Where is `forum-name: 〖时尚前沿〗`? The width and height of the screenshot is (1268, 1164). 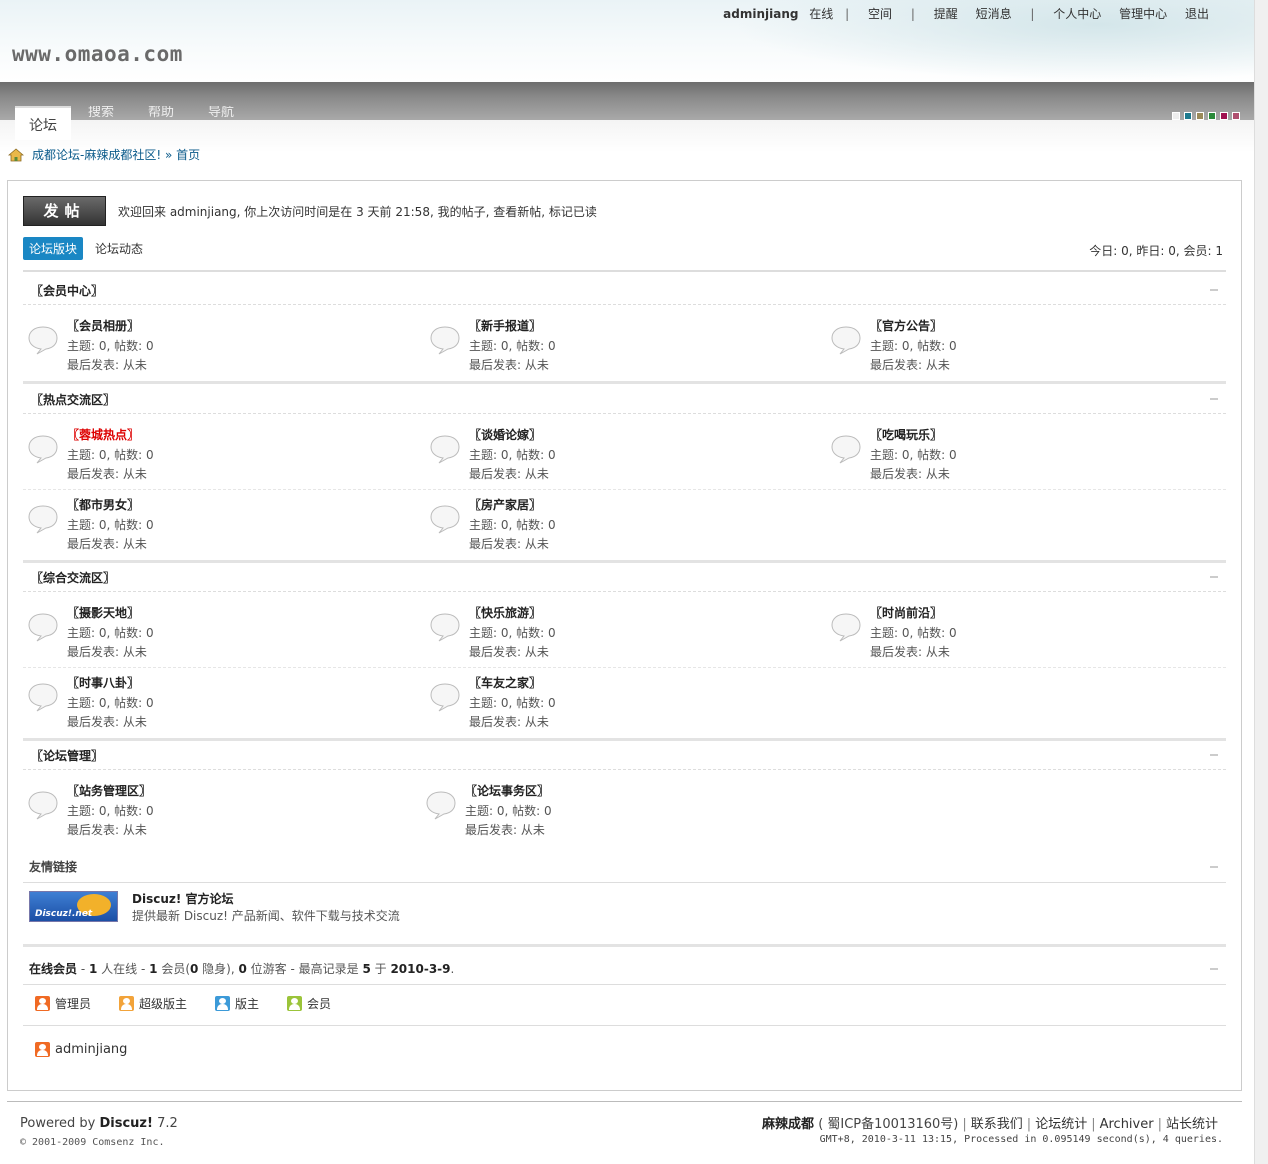
forum-name: 〖时尚前沿〗 is located at coordinates (906, 612).